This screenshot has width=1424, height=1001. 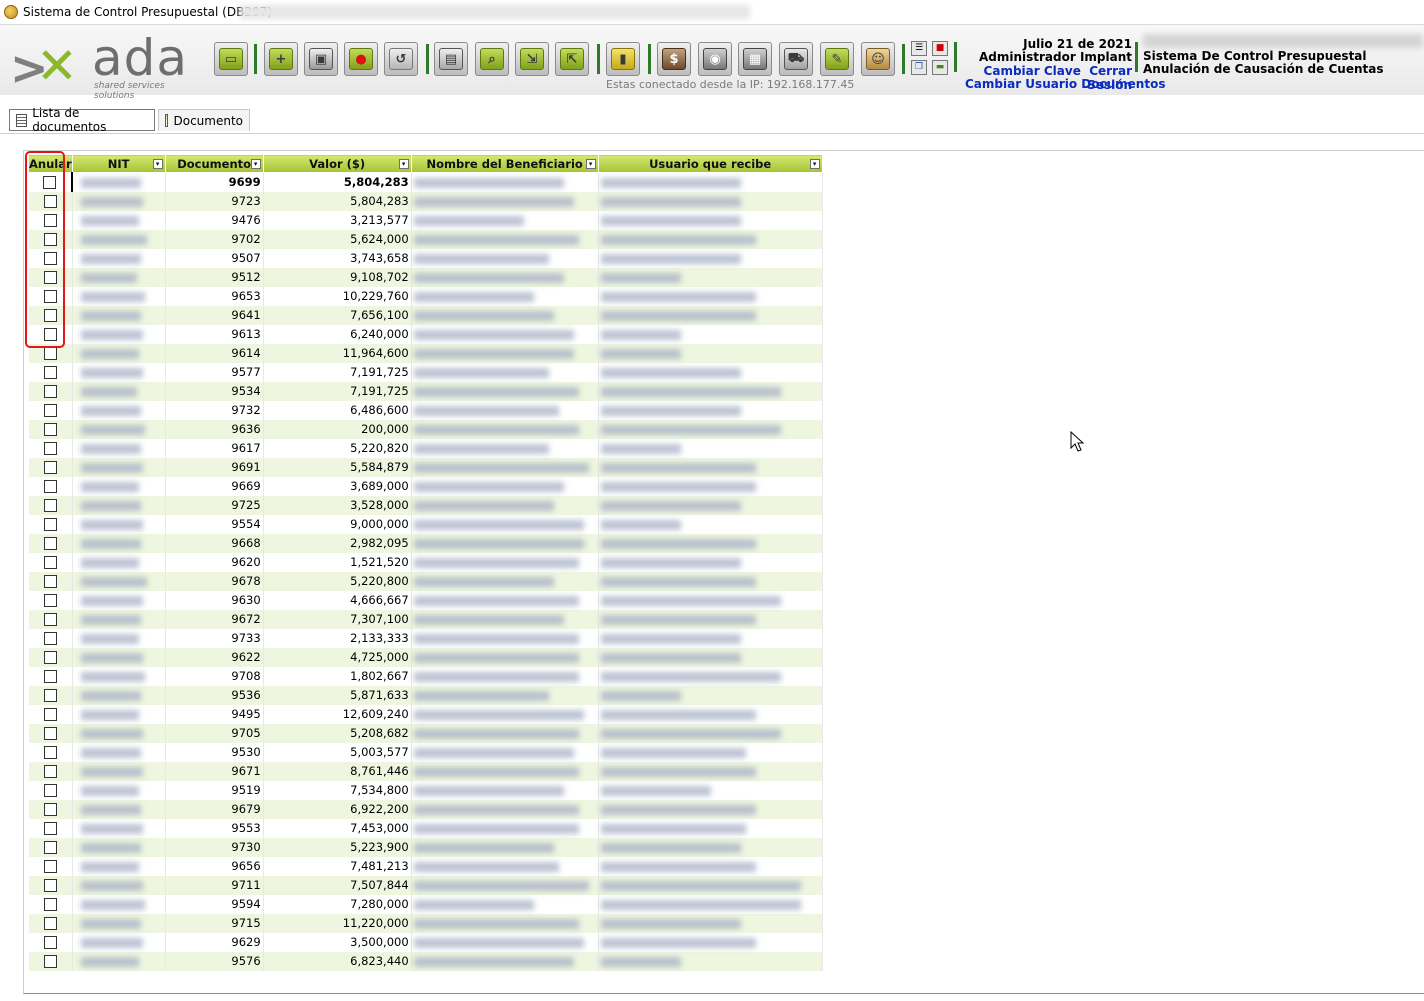 I want to click on search-button: ⌕, so click(x=492, y=59).